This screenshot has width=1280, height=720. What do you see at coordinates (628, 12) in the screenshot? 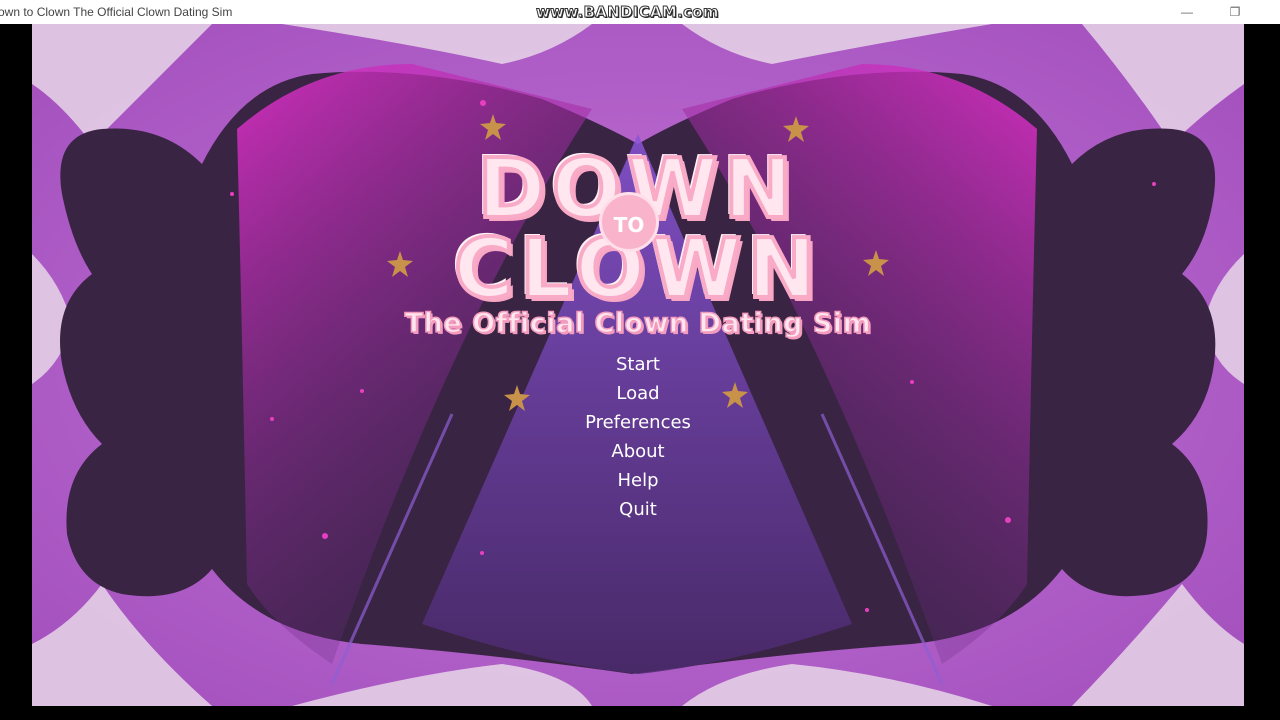
I see `bandicam-watermark: www.BANDICAM.com` at bounding box center [628, 12].